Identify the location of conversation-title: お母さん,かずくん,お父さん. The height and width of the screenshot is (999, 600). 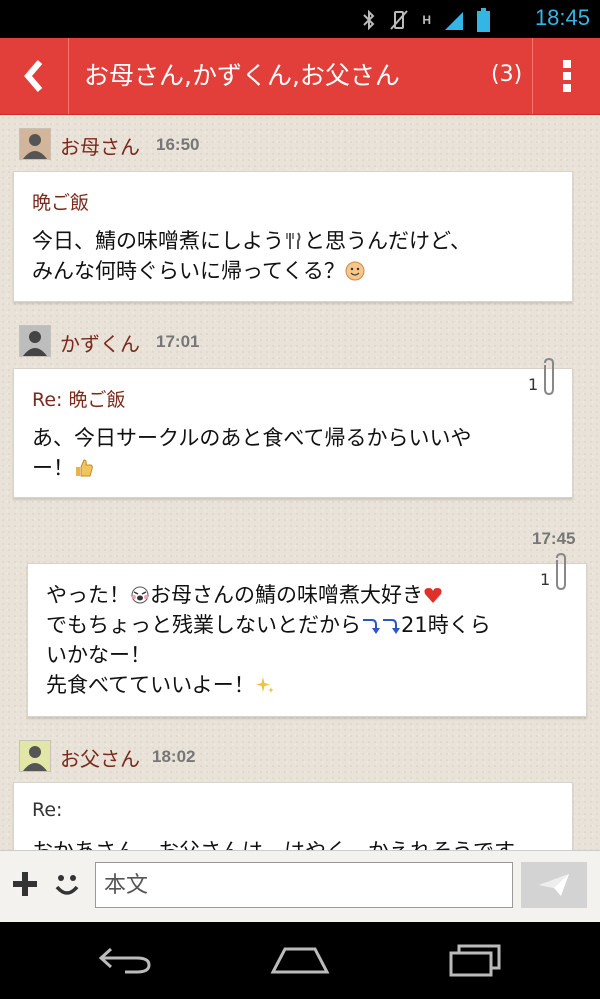
(242, 75).